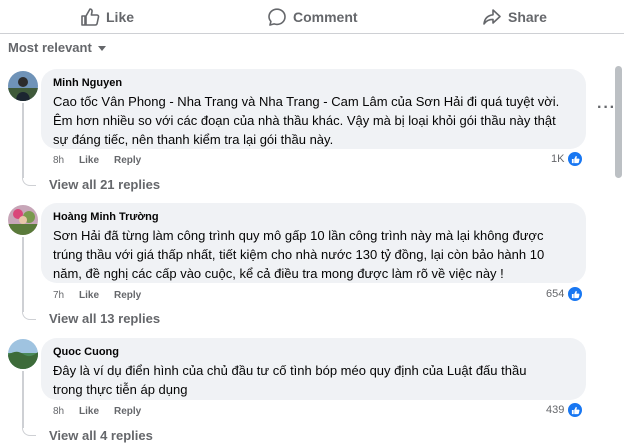  I want to click on sort-label: Most relevant, so click(50, 47).